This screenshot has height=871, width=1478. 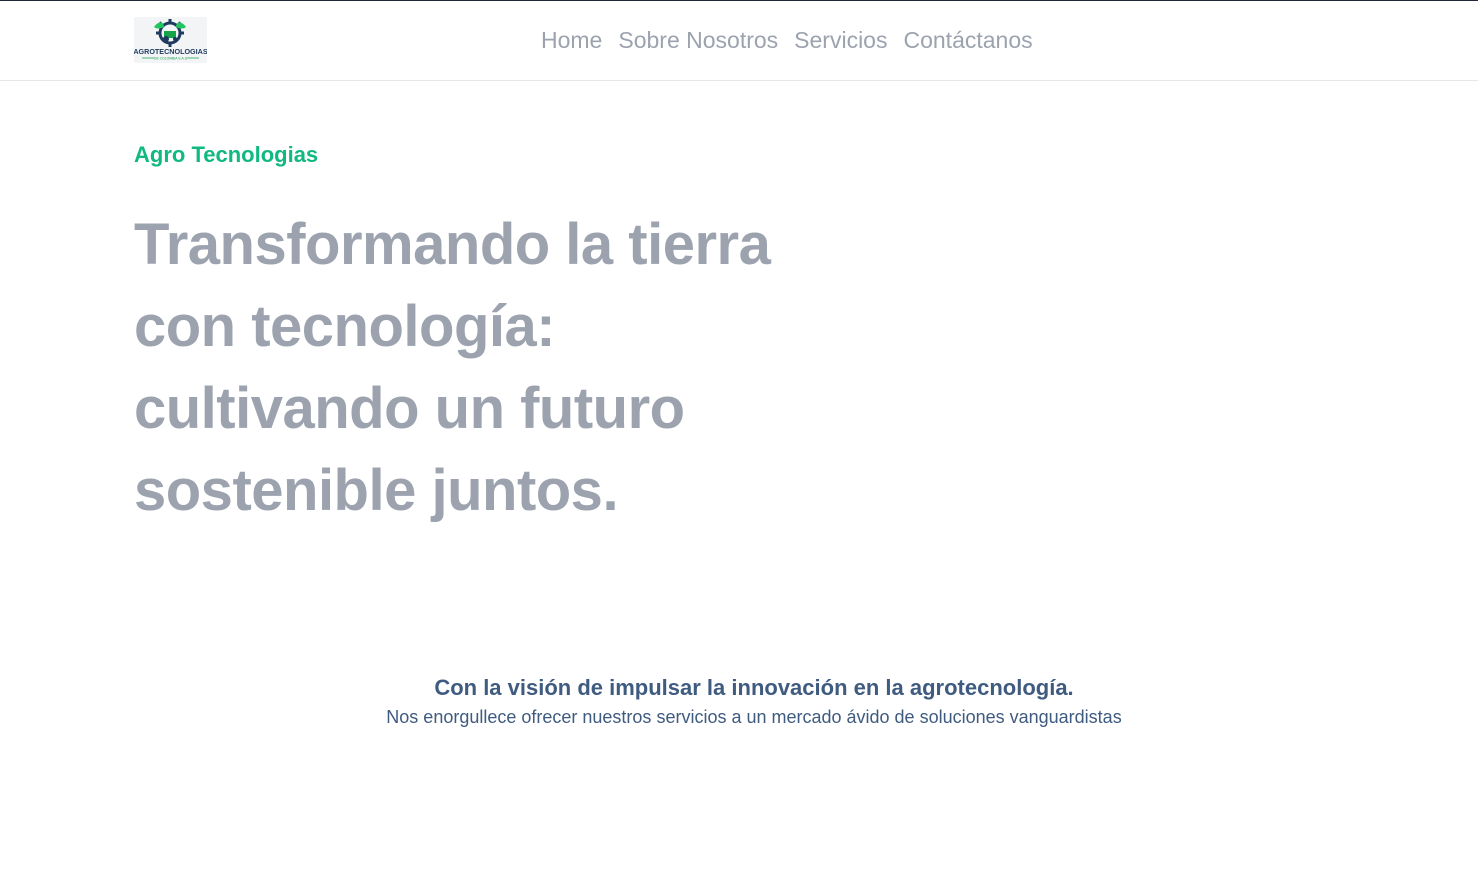 I want to click on logo-wordmark: AGROTECNOLOGIAS, so click(x=170, y=51).